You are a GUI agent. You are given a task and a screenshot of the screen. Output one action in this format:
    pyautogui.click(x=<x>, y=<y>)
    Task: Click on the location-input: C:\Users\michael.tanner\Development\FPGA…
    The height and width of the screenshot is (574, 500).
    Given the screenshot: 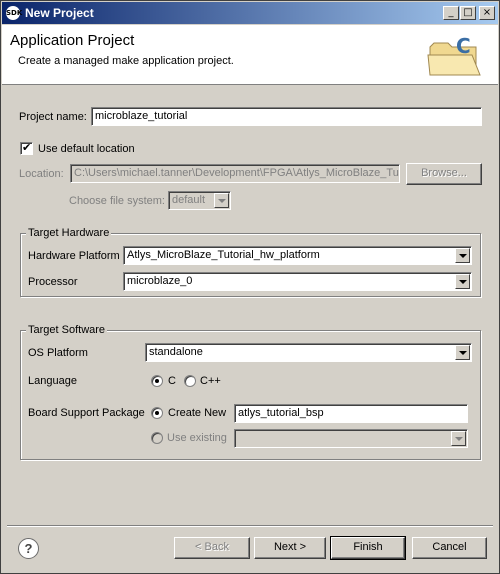 What is the action you would take?
    pyautogui.click(x=235, y=173)
    